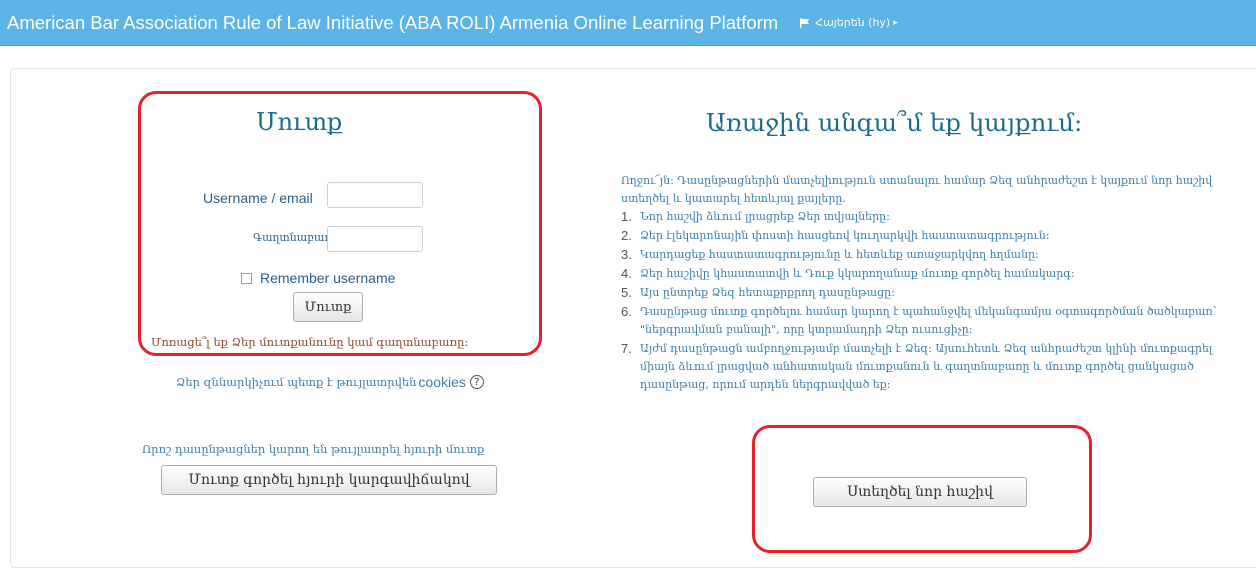 The height and width of the screenshot is (568, 1256). What do you see at coordinates (853, 22) in the screenshot?
I see `language-label: Հայերեն (hy)` at bounding box center [853, 22].